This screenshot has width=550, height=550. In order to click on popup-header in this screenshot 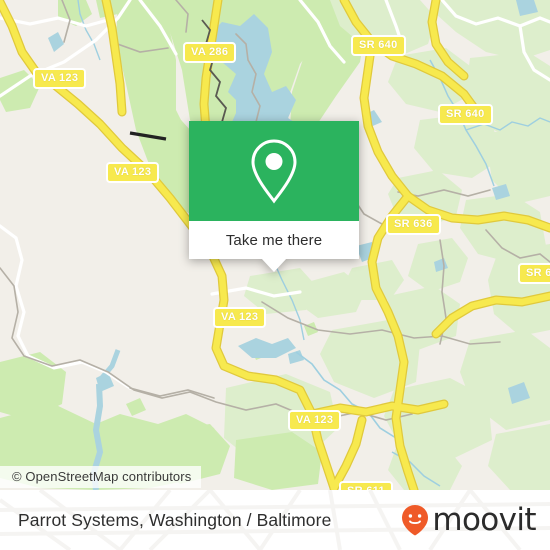, I will do `click(274, 171)`.